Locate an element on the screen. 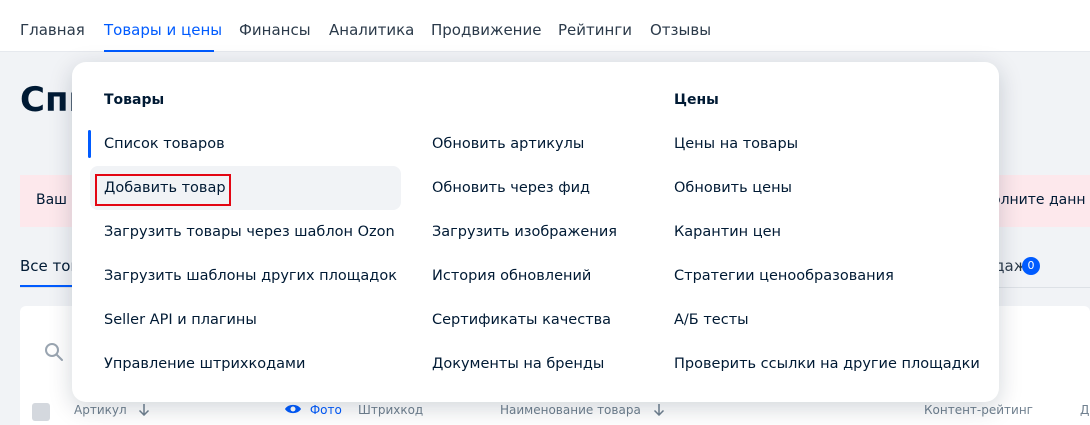 The height and width of the screenshot is (425, 1090). nav-item-analytics: Аналитика is located at coordinates (371, 30).